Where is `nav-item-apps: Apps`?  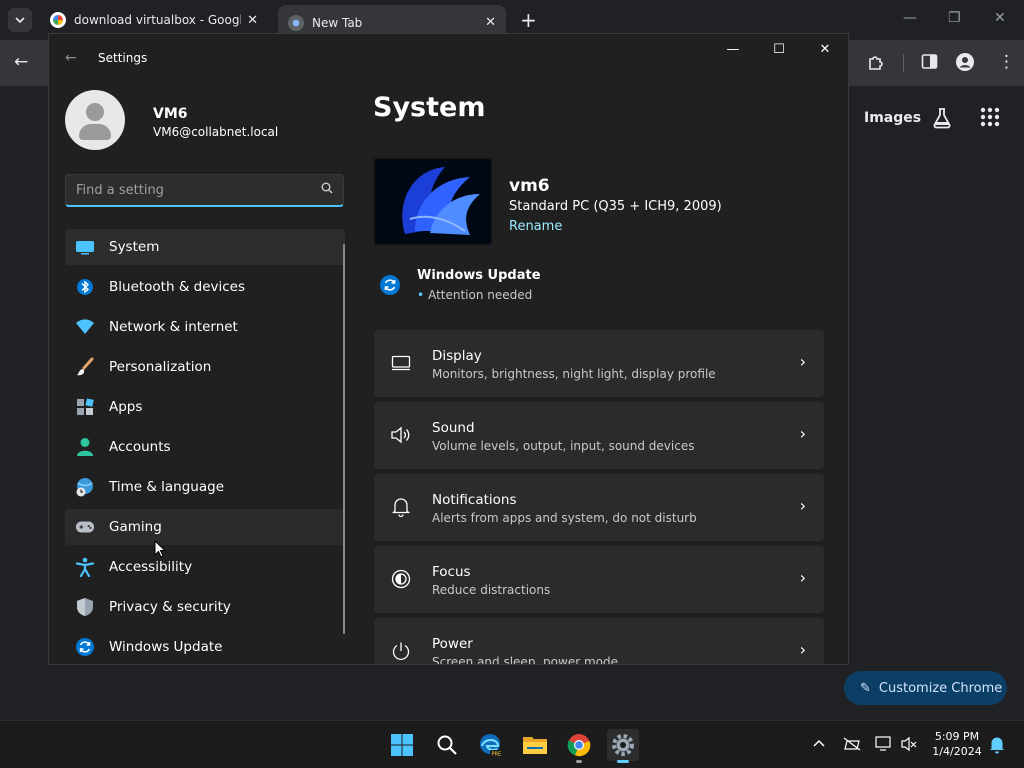 nav-item-apps: Apps is located at coordinates (205, 407).